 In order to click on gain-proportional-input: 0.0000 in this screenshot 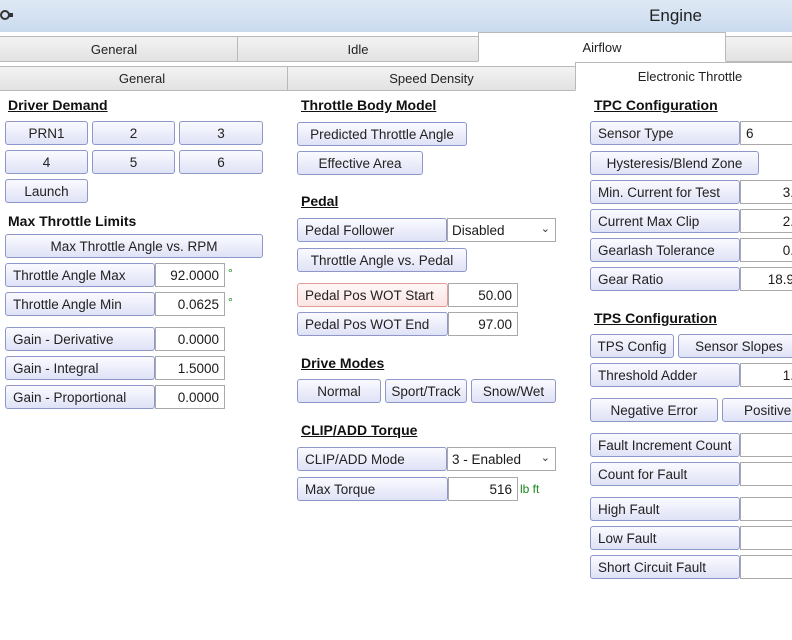, I will do `click(190, 397)`.